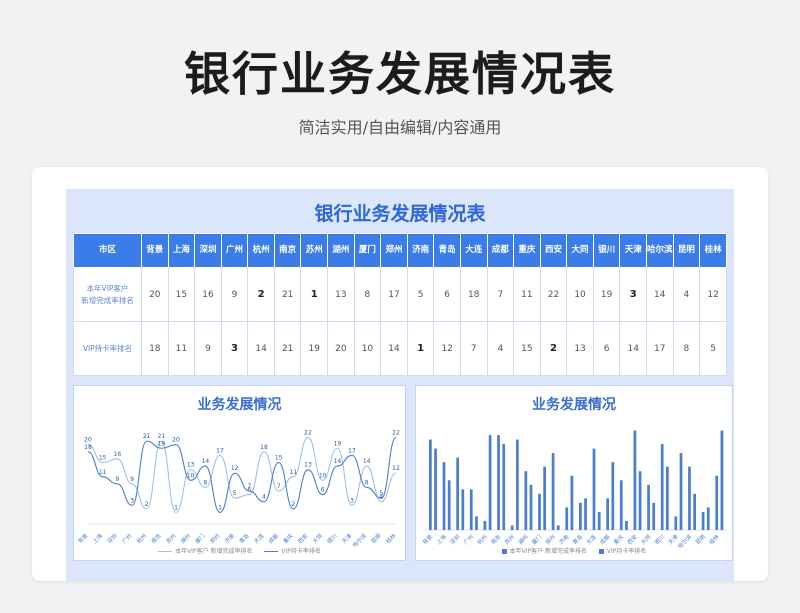  I want to click on data-label: 6, so click(323, 490).